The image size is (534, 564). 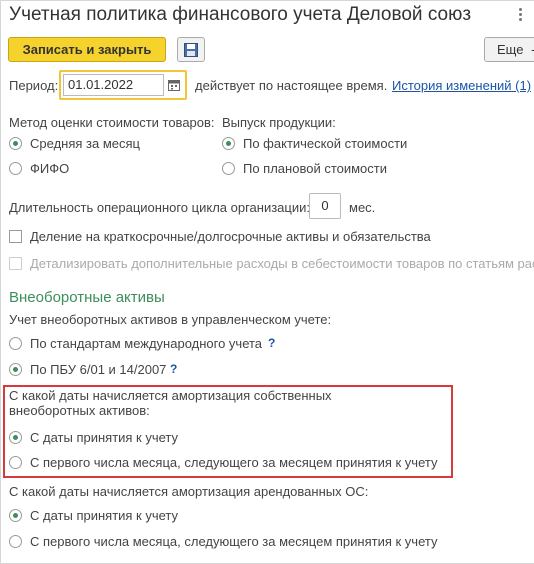 I want to click on lease-depr-next-month-radio, so click(x=15, y=541).